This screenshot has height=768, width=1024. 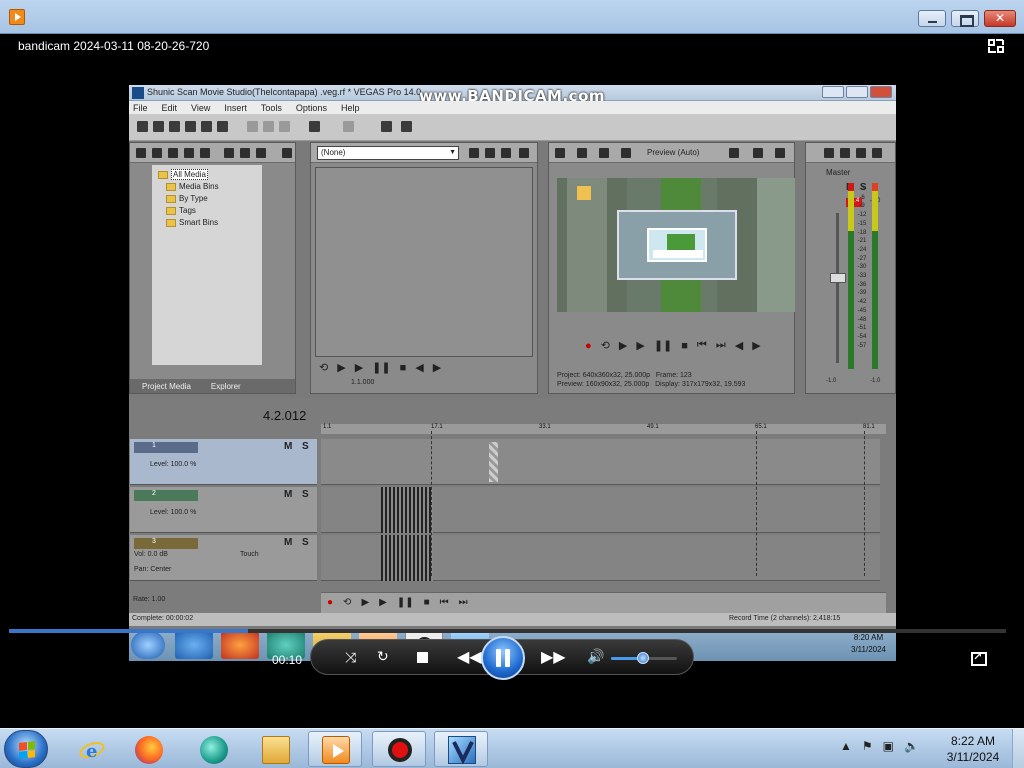 What do you see at coordinates (739, 346) in the screenshot?
I see `prev-frame-icon: ◀` at bounding box center [739, 346].